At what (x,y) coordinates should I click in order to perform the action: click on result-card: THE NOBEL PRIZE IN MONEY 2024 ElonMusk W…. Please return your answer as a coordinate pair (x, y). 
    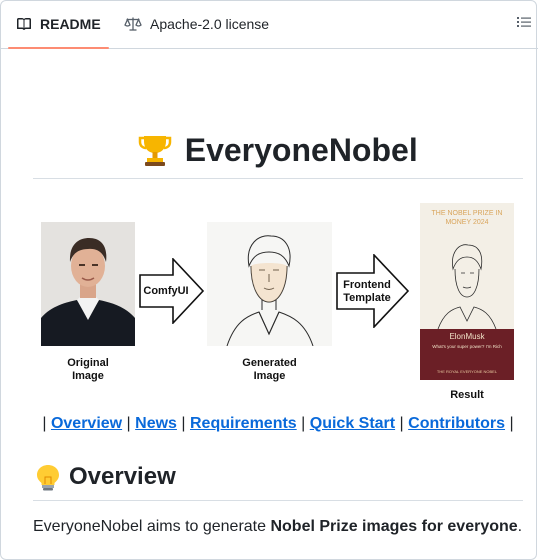
    Looking at the image, I should click on (467, 291).